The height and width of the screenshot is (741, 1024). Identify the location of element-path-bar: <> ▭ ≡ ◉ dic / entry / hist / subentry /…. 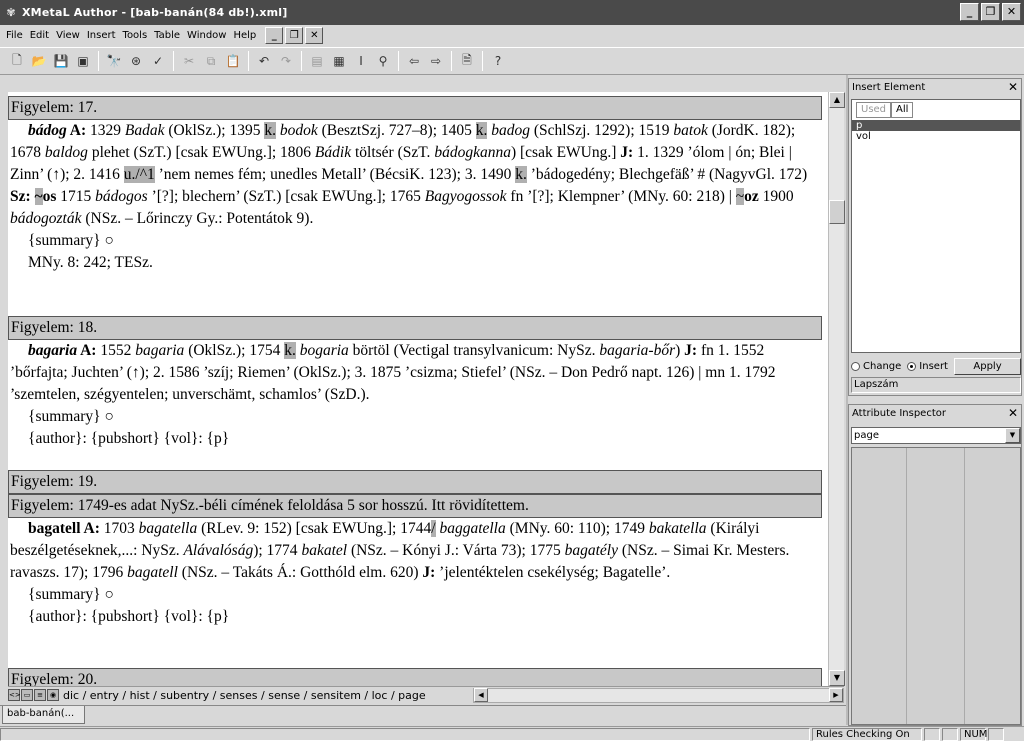
(426, 694).